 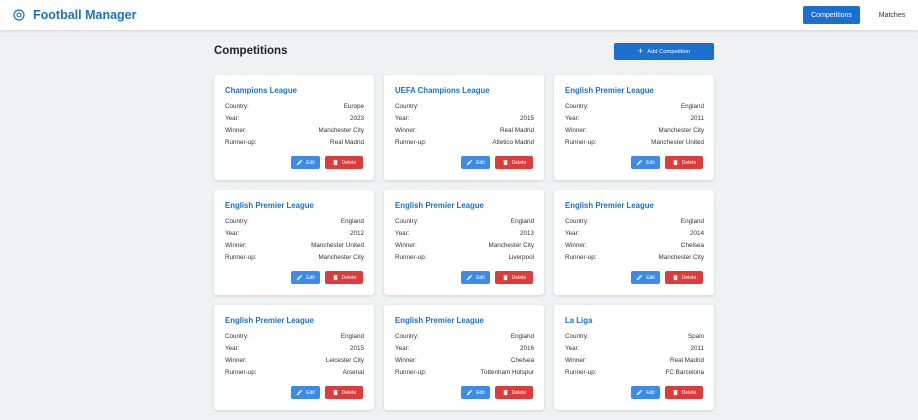 What do you see at coordinates (353, 106) in the screenshot?
I see `country-value: Europe` at bounding box center [353, 106].